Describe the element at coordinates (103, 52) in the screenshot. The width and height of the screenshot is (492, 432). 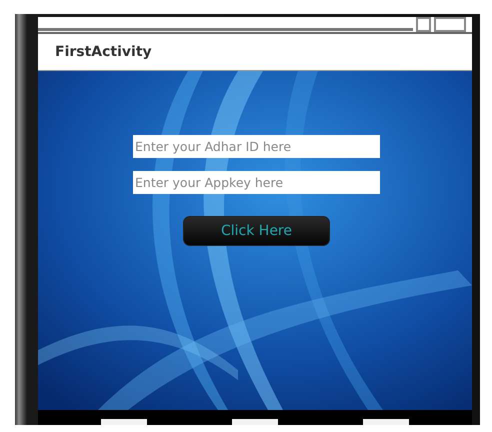
I see `activity-title: FirstActivity` at that location.